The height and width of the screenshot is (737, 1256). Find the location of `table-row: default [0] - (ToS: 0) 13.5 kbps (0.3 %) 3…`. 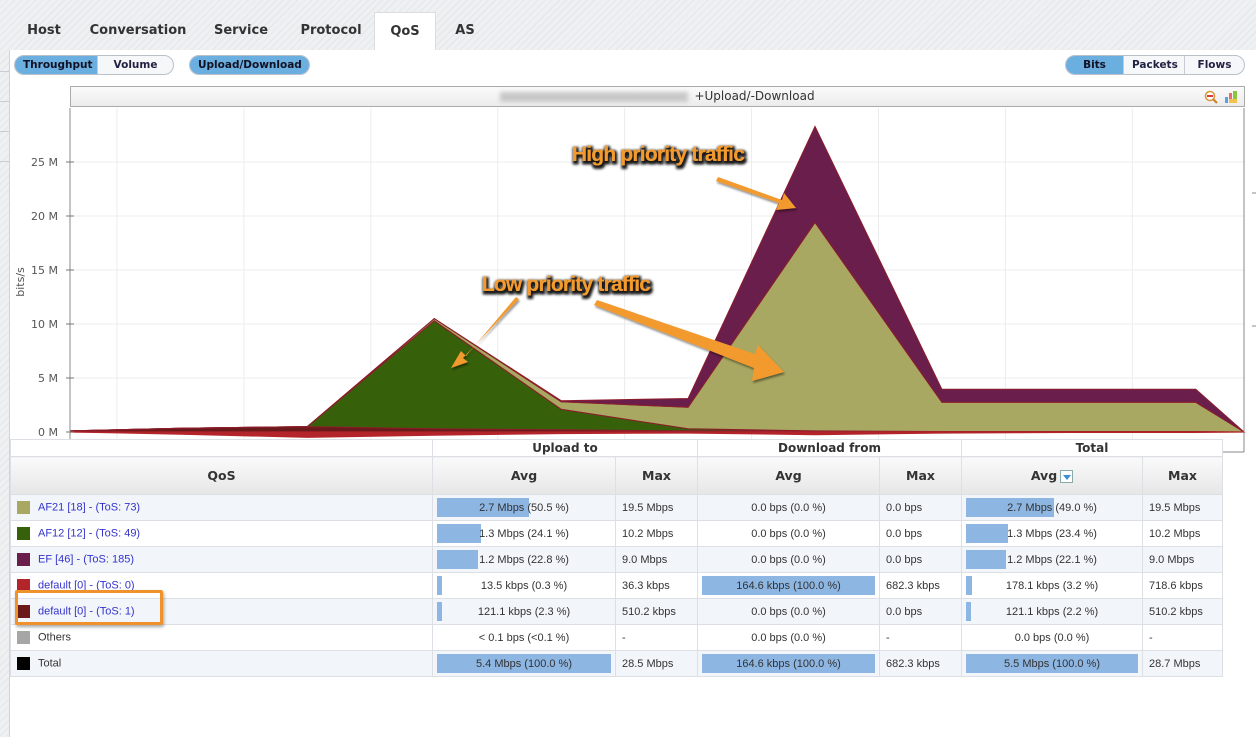

table-row: default [0] - (ToS: 0) 13.5 kbps (0.3 %) 3… is located at coordinates (616, 585).